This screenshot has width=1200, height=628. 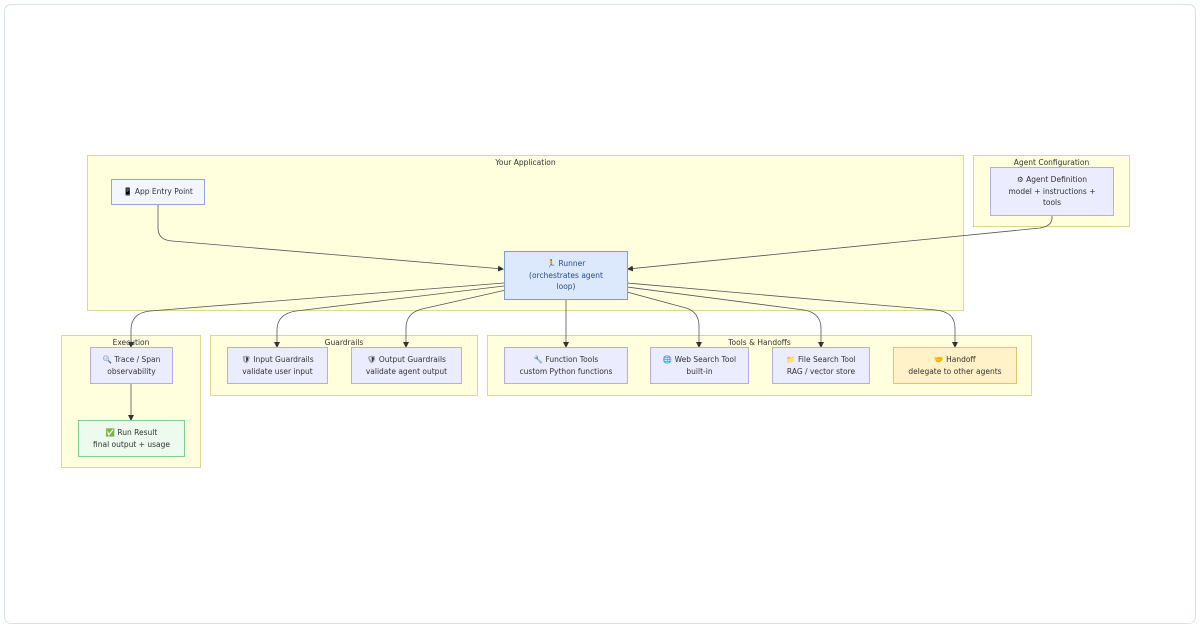 I want to click on gear-icon: ⚙ Agent Definition, so click(x=1051, y=180).